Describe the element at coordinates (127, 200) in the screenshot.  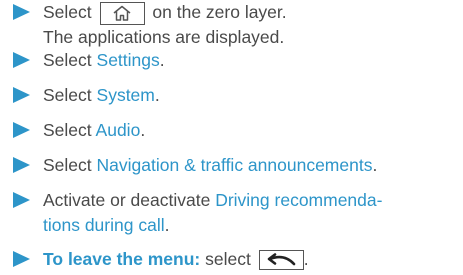
I see `step-6-prefix: Activate or deactivate` at that location.